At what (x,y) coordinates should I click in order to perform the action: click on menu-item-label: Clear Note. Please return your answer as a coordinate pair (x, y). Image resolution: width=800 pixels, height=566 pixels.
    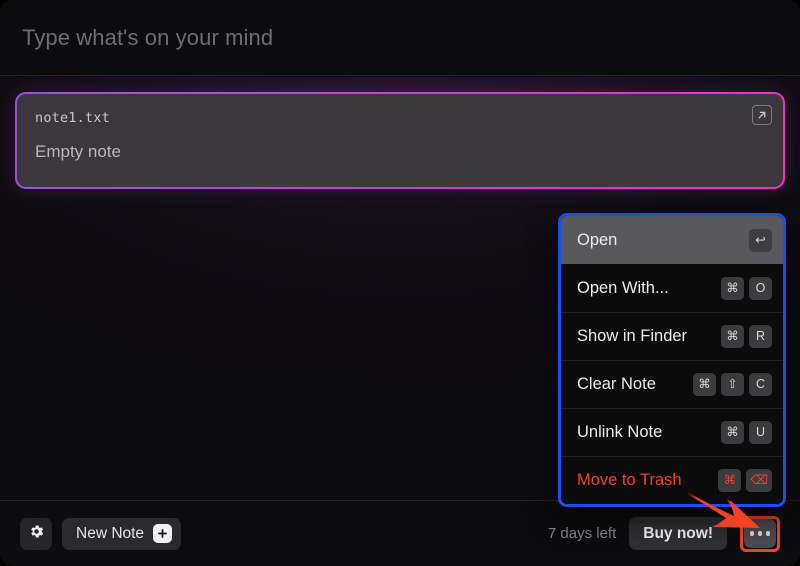
    Looking at the image, I should click on (616, 384).